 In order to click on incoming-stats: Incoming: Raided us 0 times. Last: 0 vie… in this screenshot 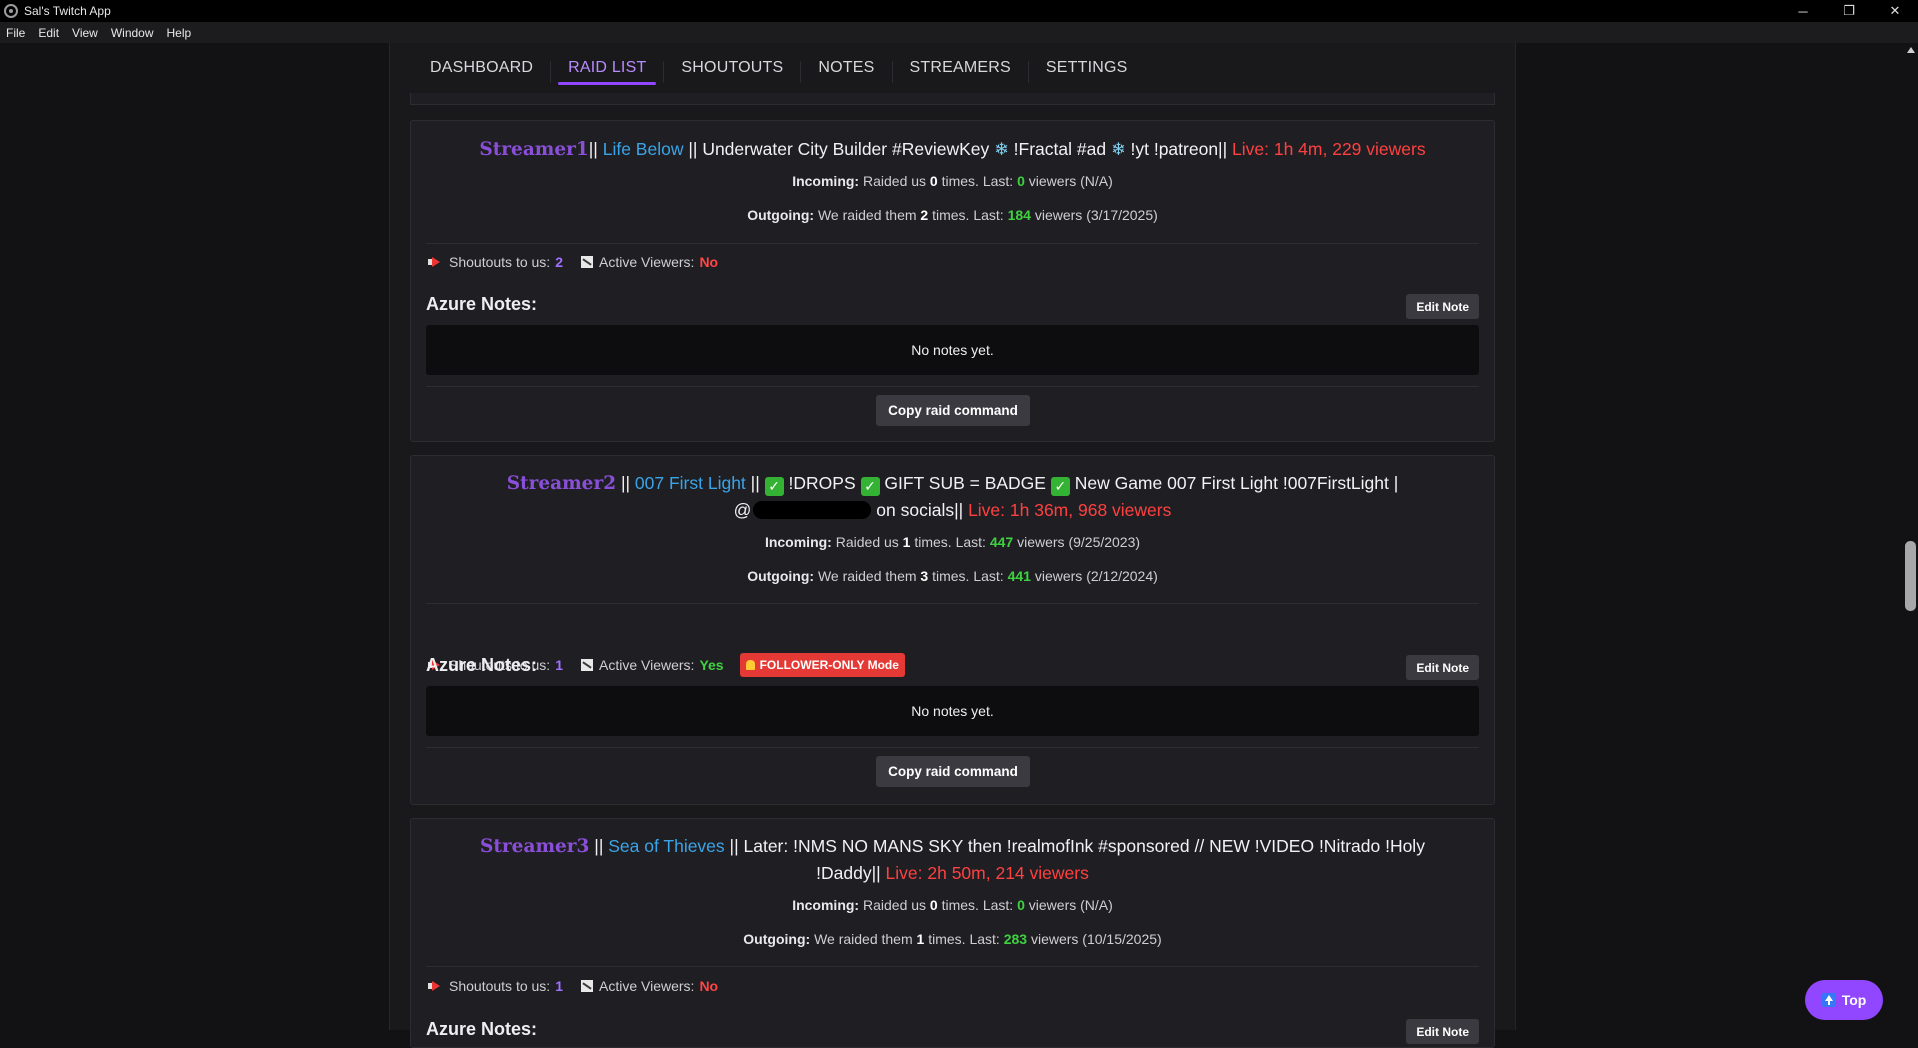, I will do `click(952, 905)`.